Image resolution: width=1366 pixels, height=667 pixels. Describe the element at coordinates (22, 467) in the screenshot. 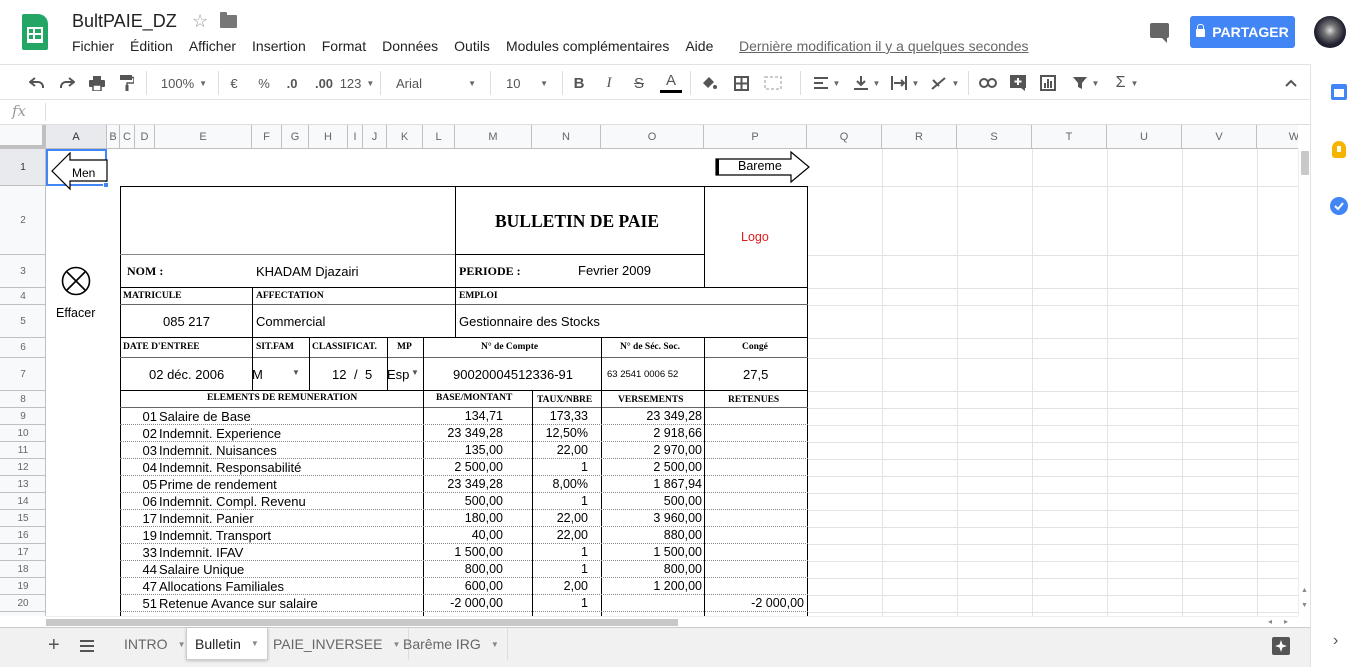

I see `row-header: 12` at that location.